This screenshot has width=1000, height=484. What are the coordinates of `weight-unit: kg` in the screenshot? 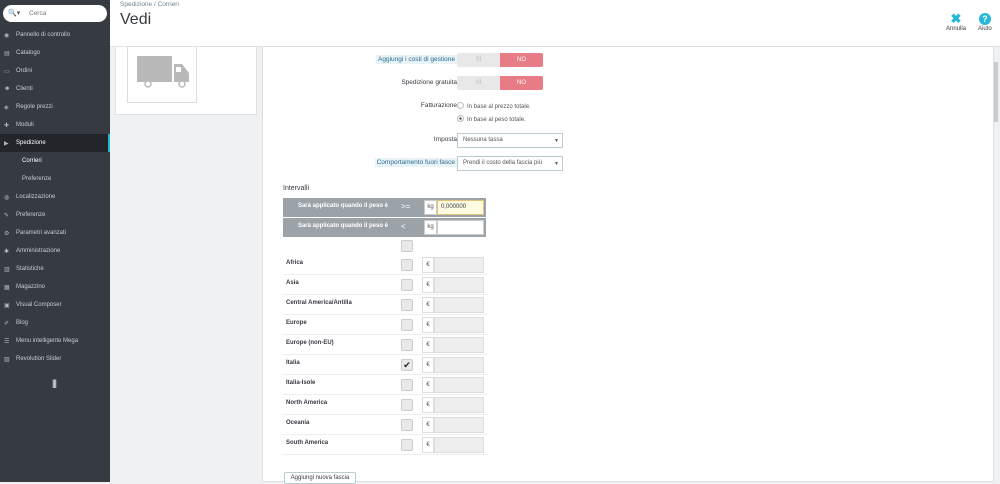 It's located at (430, 227).